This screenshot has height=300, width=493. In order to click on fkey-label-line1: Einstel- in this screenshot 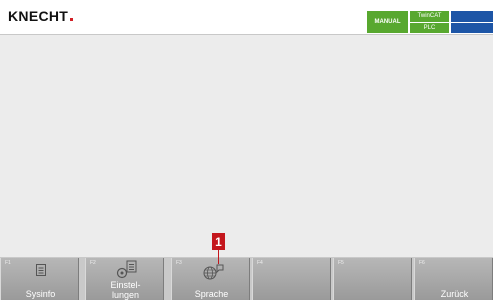, I will do `click(125, 285)`.